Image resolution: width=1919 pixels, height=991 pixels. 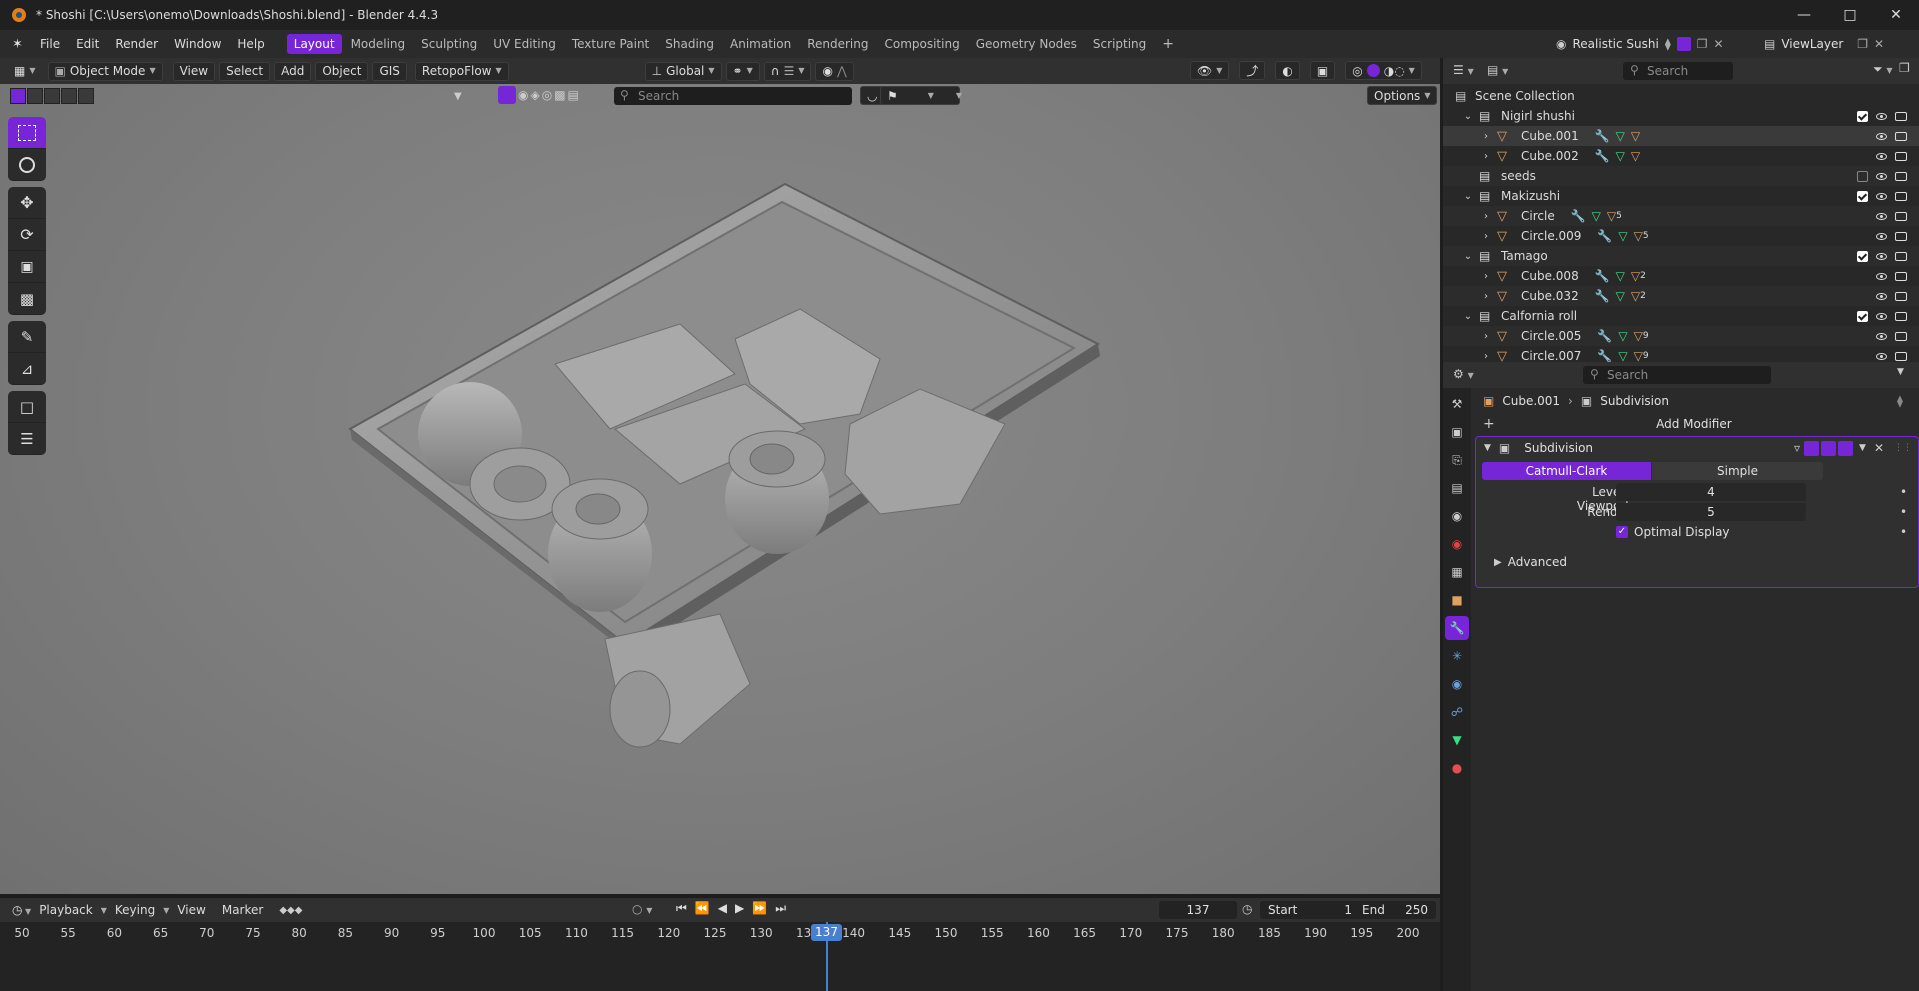 I want to click on advanced-subpanel-toggle: ▶ Advanced, so click(x=1530, y=562).